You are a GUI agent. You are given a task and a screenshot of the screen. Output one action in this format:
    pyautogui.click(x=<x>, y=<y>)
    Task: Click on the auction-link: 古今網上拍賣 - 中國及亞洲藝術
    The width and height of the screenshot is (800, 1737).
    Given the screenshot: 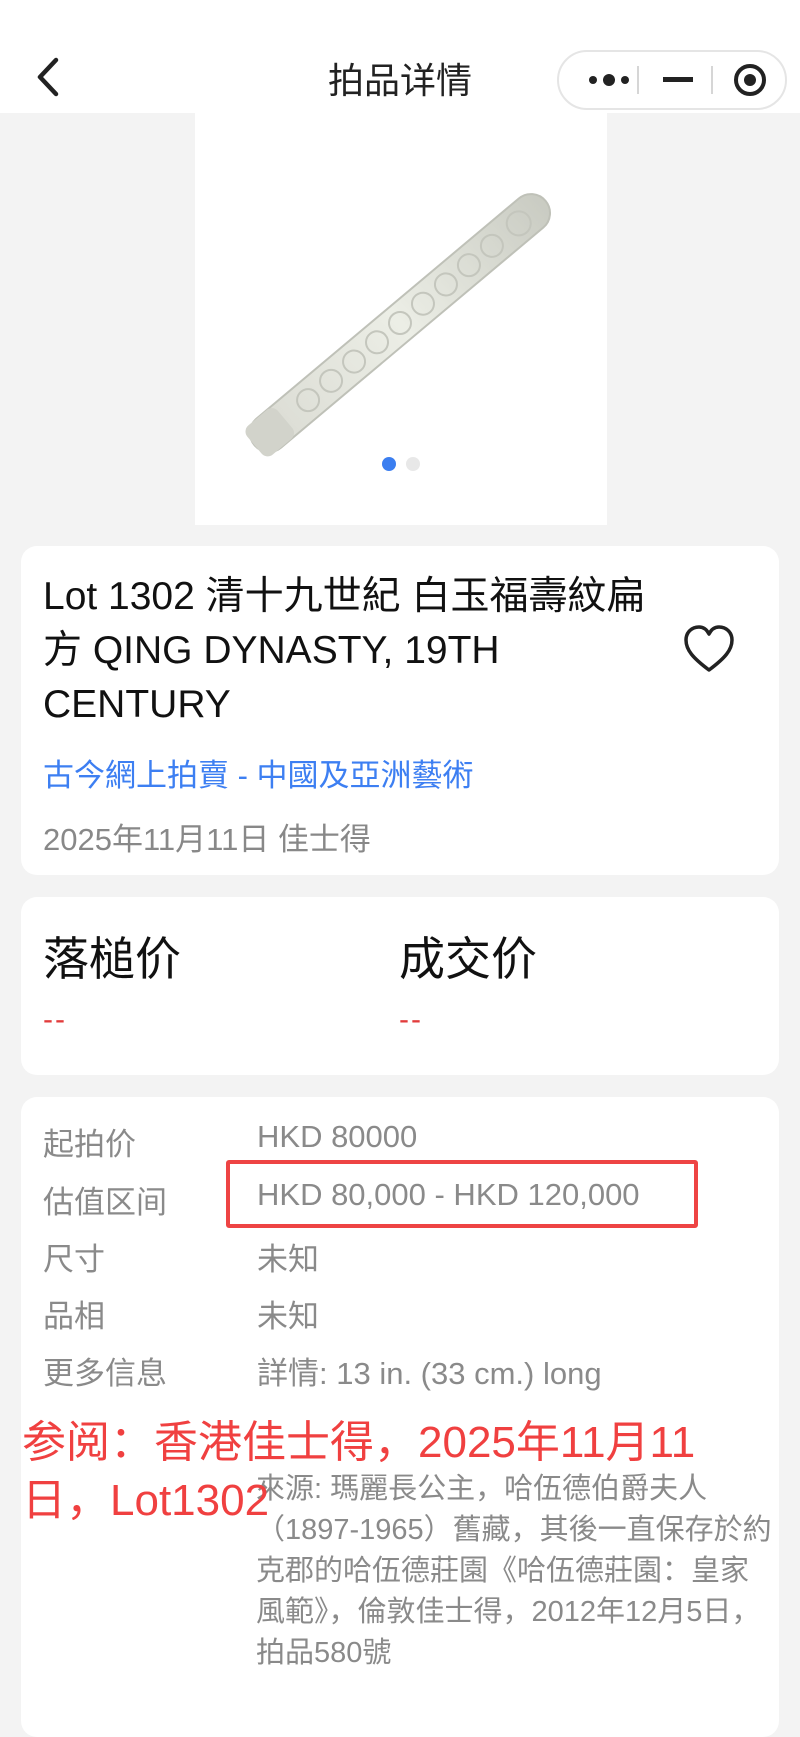 What is the action you would take?
    pyautogui.click(x=258, y=772)
    